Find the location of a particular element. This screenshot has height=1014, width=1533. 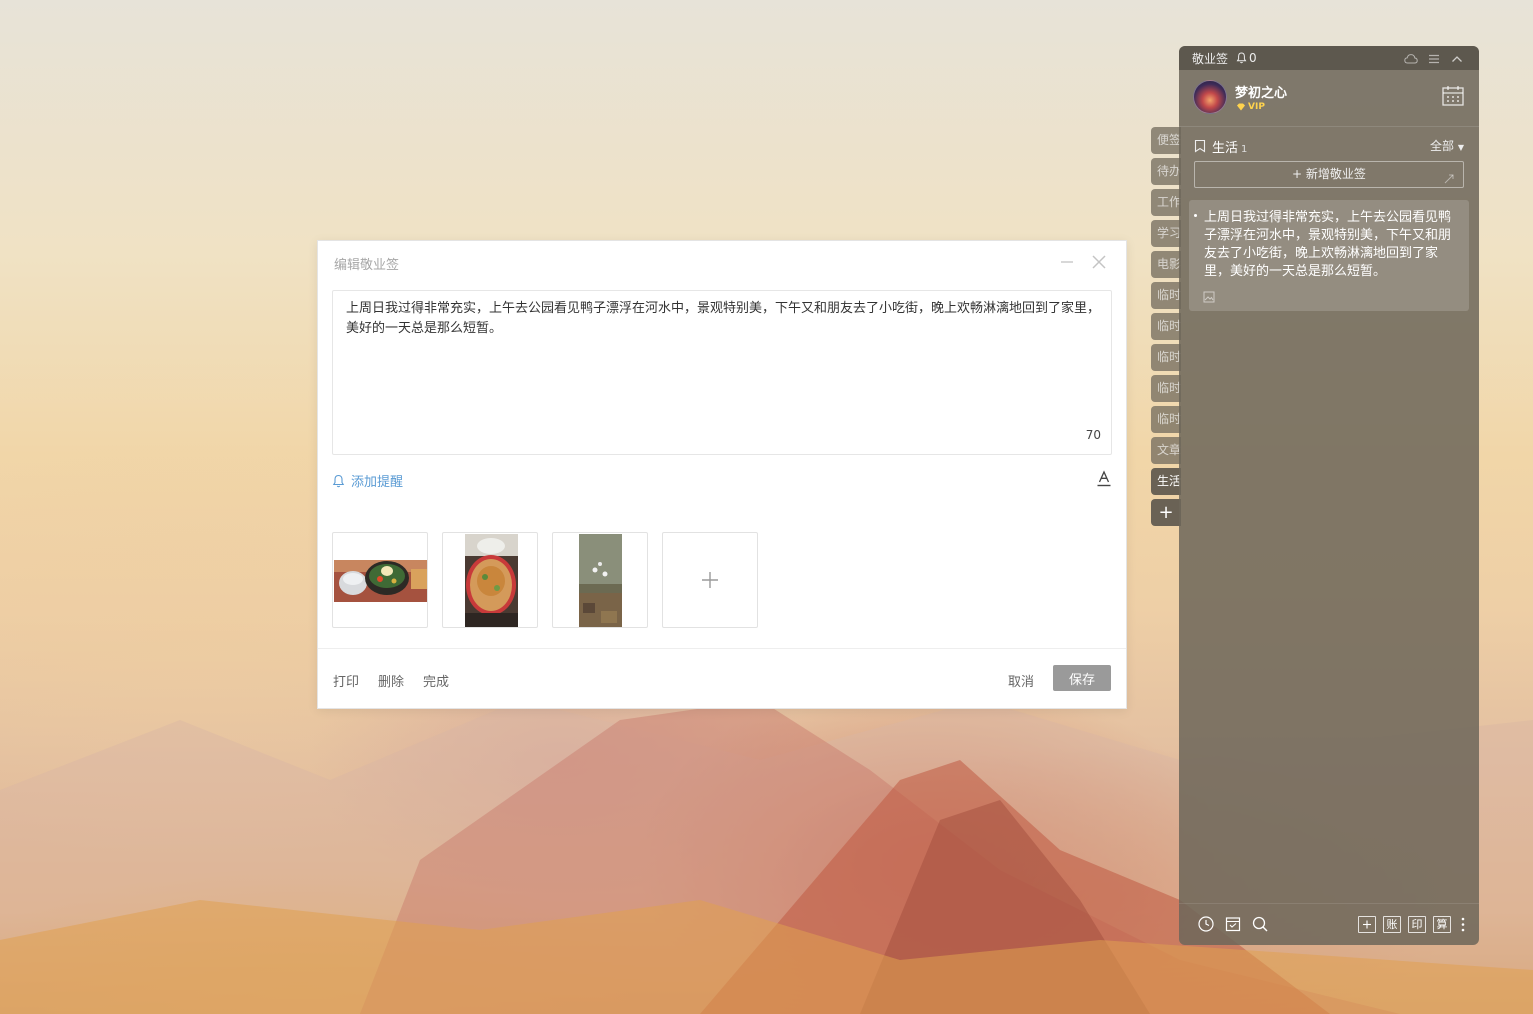

add-image-button is located at coordinates (710, 580).